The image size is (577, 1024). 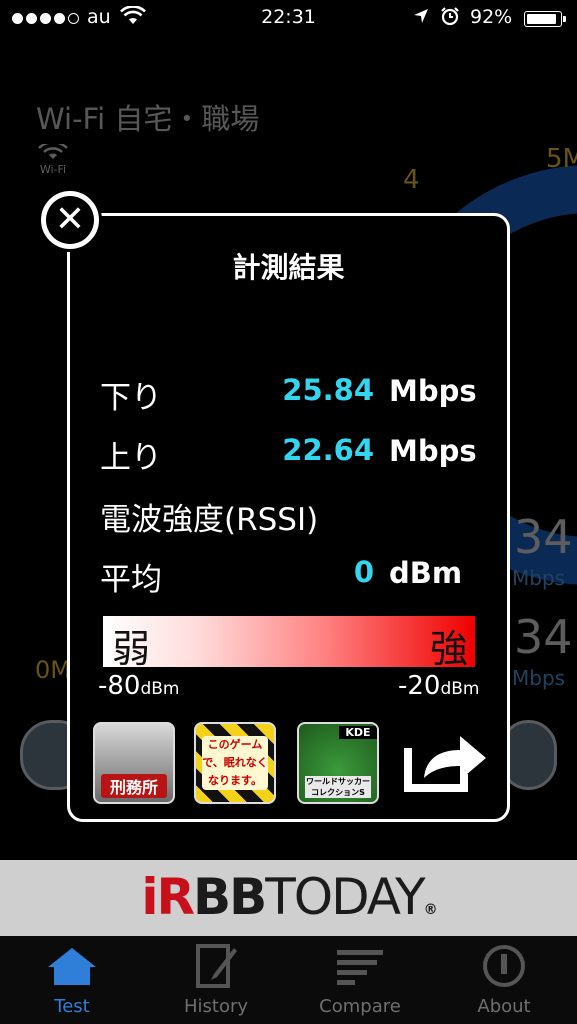 I want to click on download-value: 25.84, so click(x=328, y=390).